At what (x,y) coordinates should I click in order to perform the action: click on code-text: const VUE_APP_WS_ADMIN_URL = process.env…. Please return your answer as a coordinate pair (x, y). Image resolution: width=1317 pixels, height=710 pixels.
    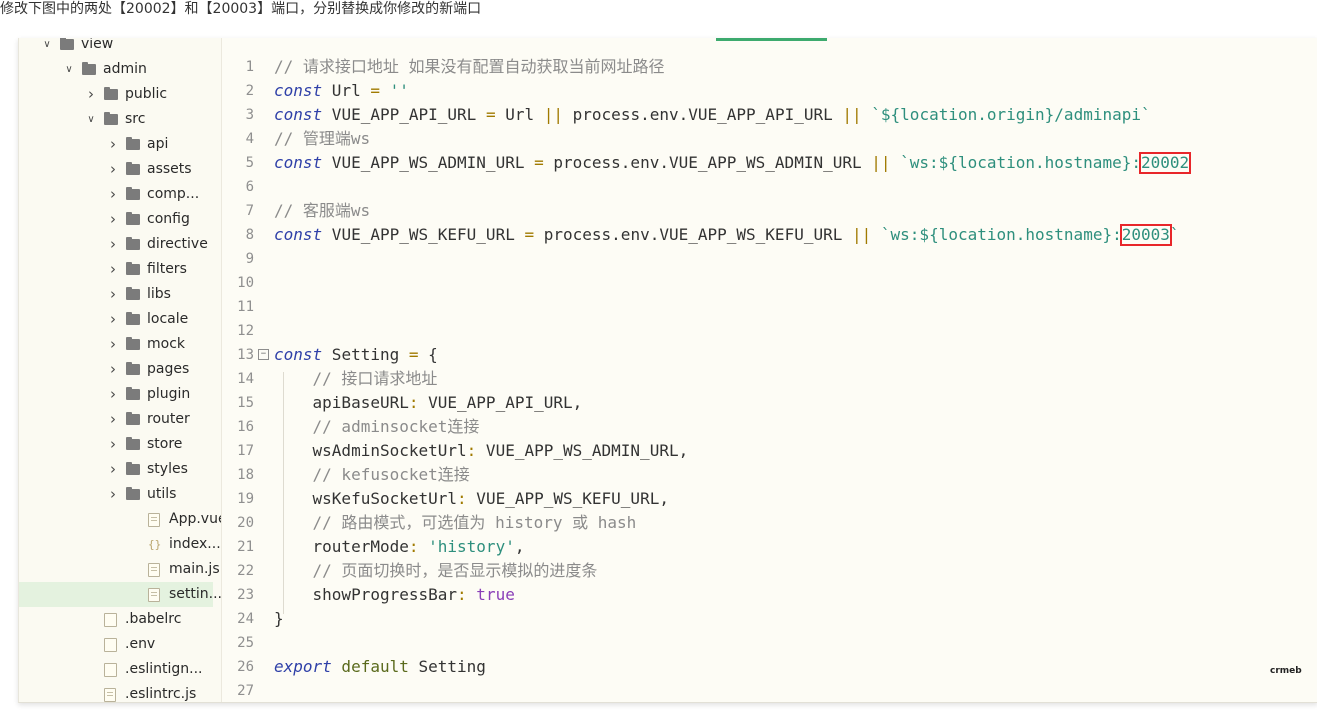
    Looking at the image, I should click on (733, 163).